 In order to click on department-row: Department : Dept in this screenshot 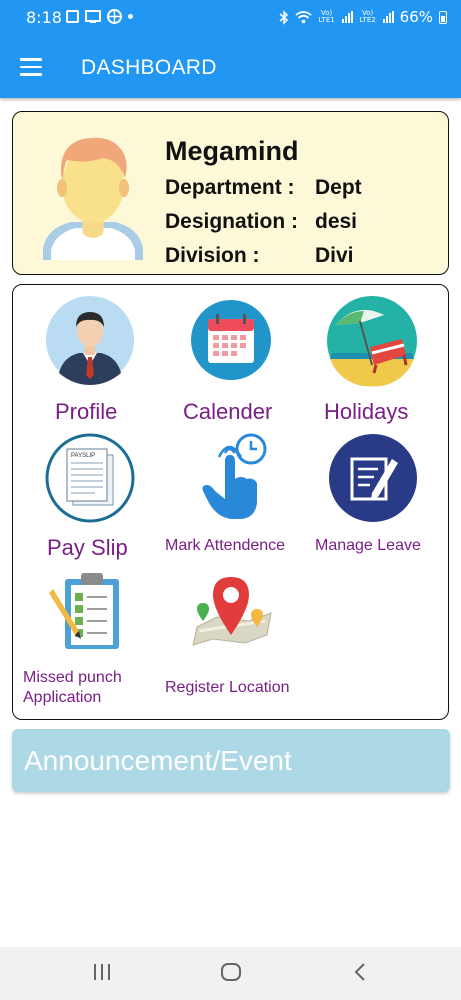, I will do `click(263, 188)`.